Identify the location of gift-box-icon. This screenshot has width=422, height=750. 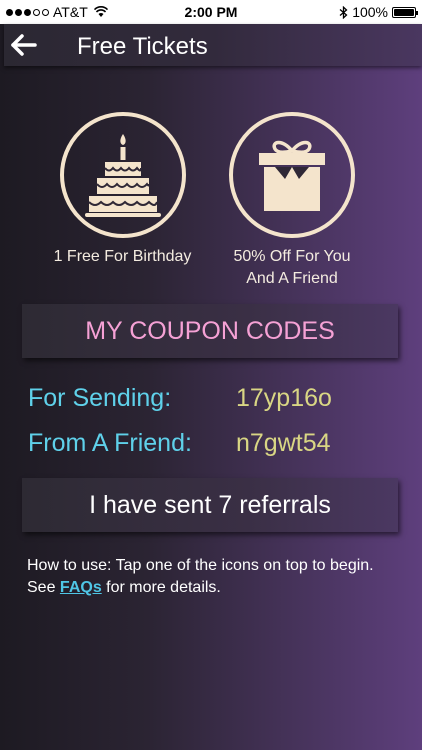
(292, 175).